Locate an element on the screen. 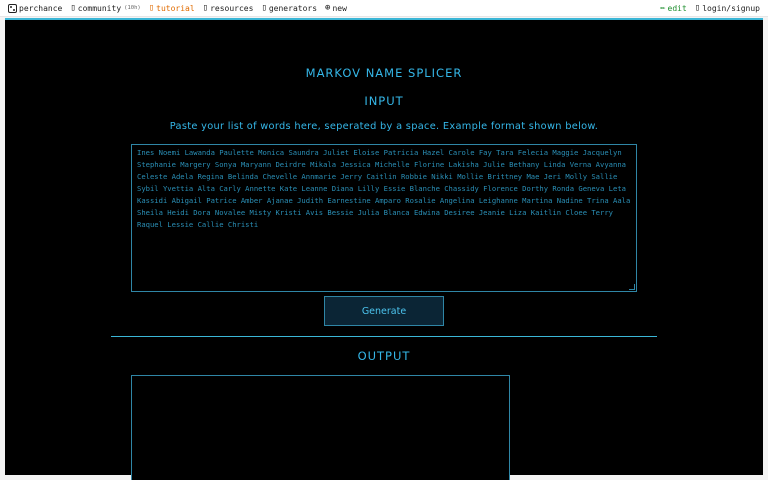  generate-button: Generate is located at coordinates (384, 311).